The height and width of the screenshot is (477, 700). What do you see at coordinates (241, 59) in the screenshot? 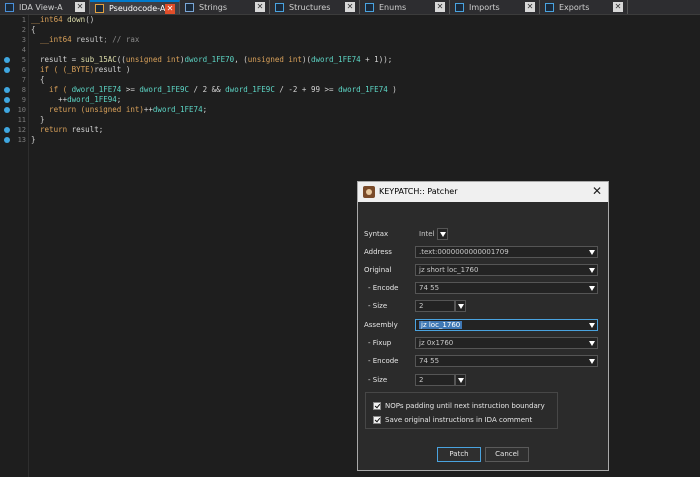
I see `code-token: , (` at bounding box center [241, 59].